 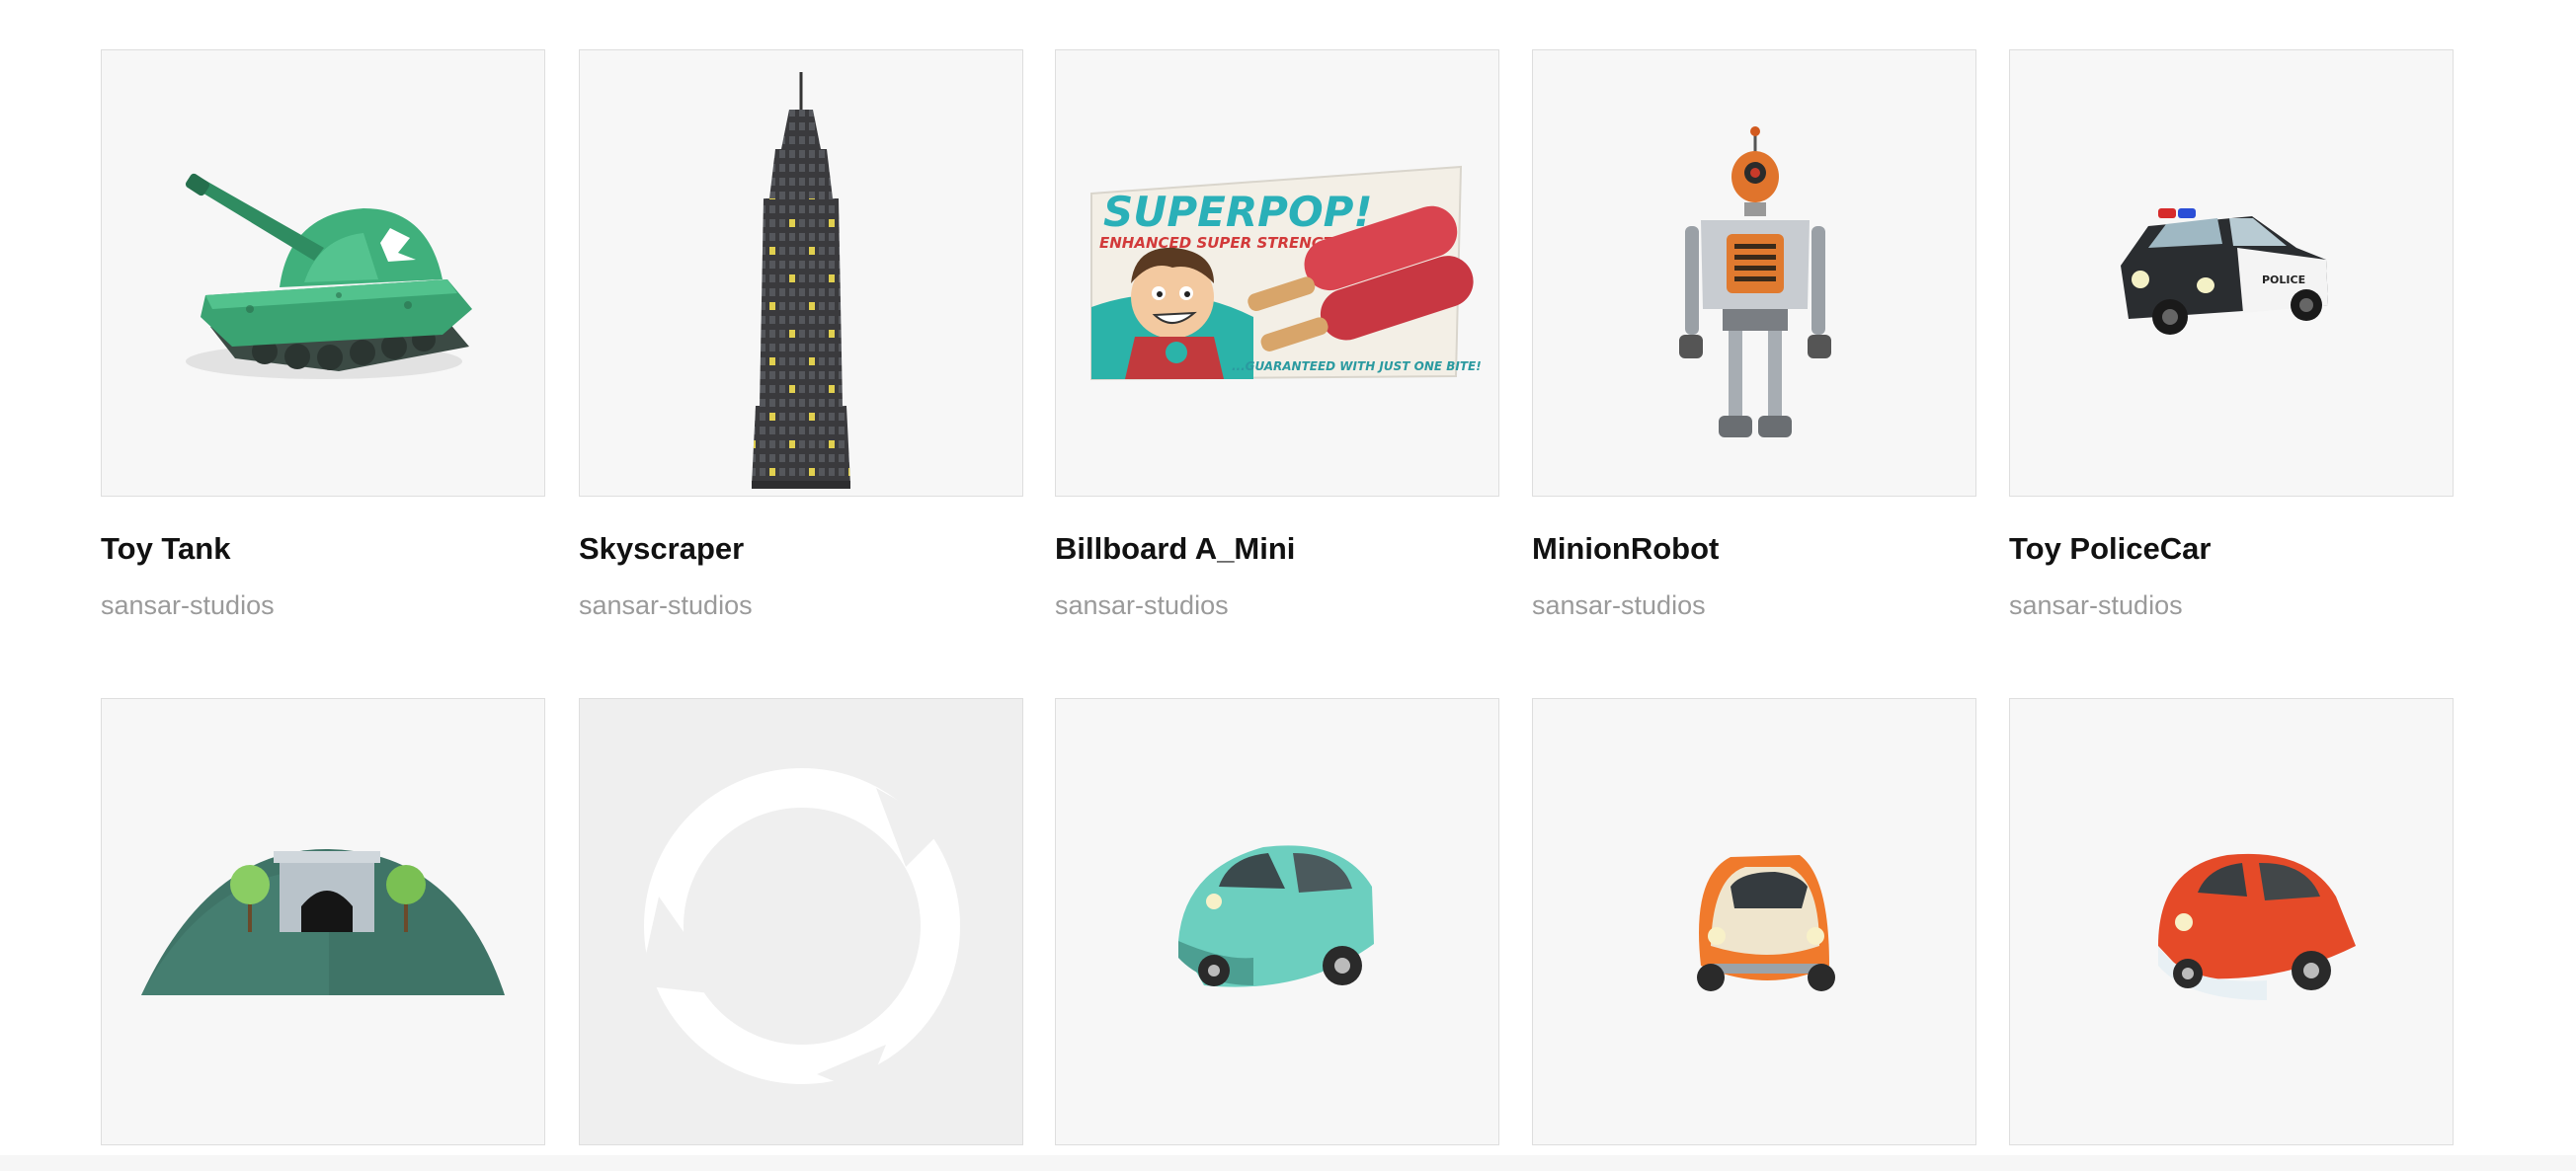 I want to click on placeholder-logo-icon, so click(x=799, y=931).